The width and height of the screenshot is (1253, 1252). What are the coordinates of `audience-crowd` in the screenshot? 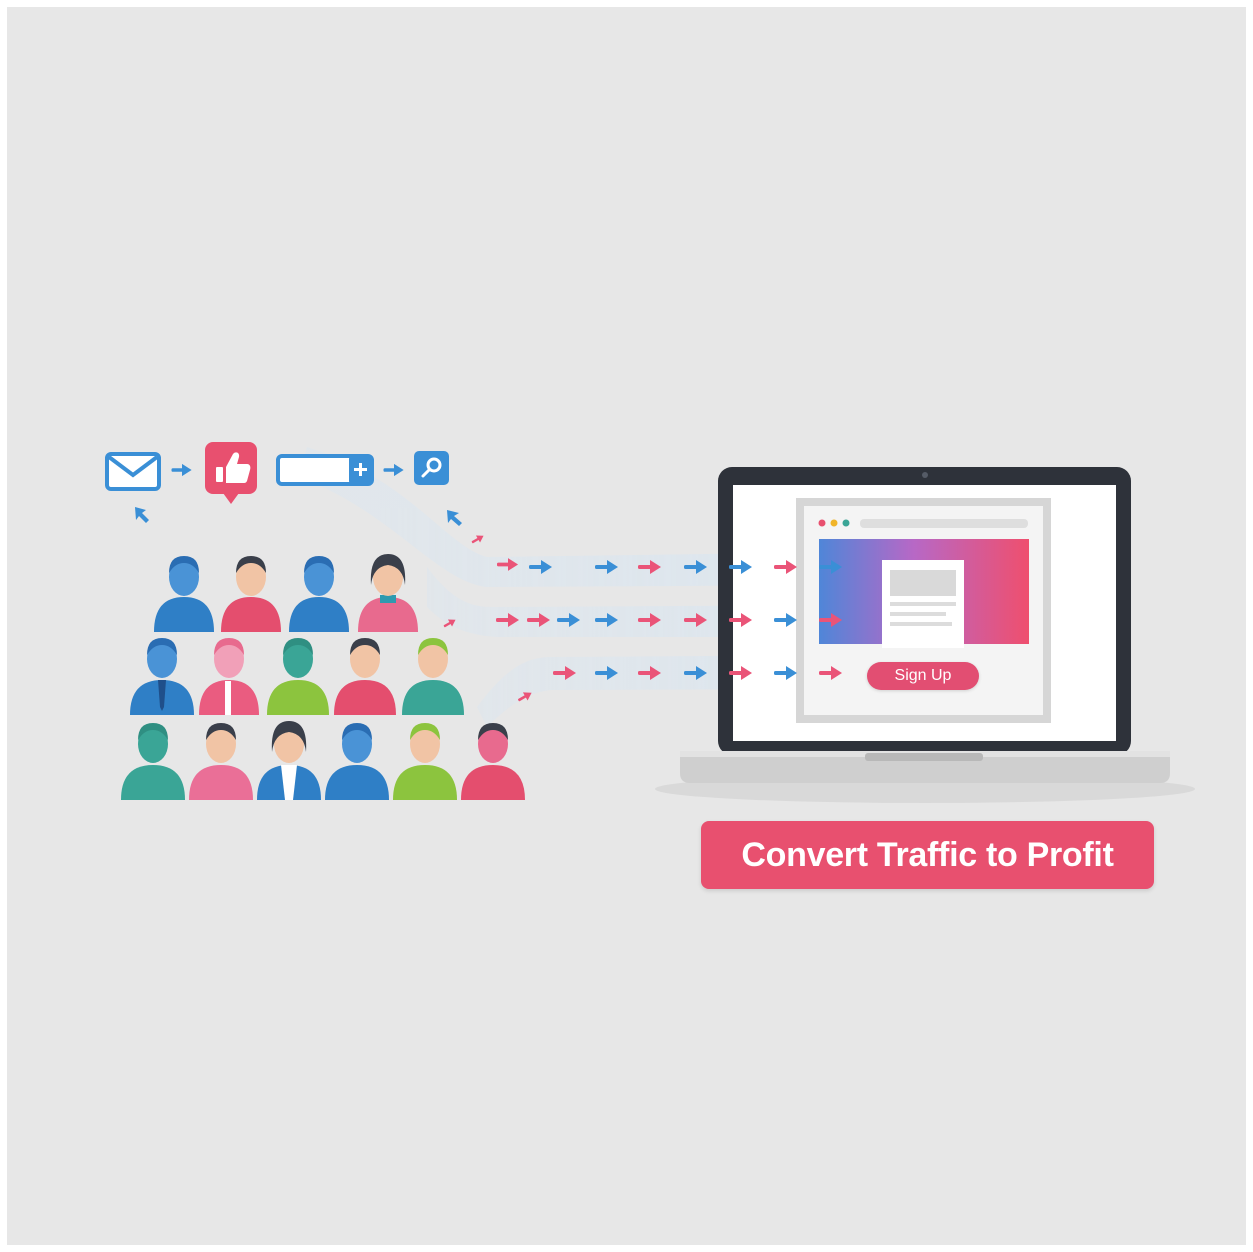 It's located at (323, 677).